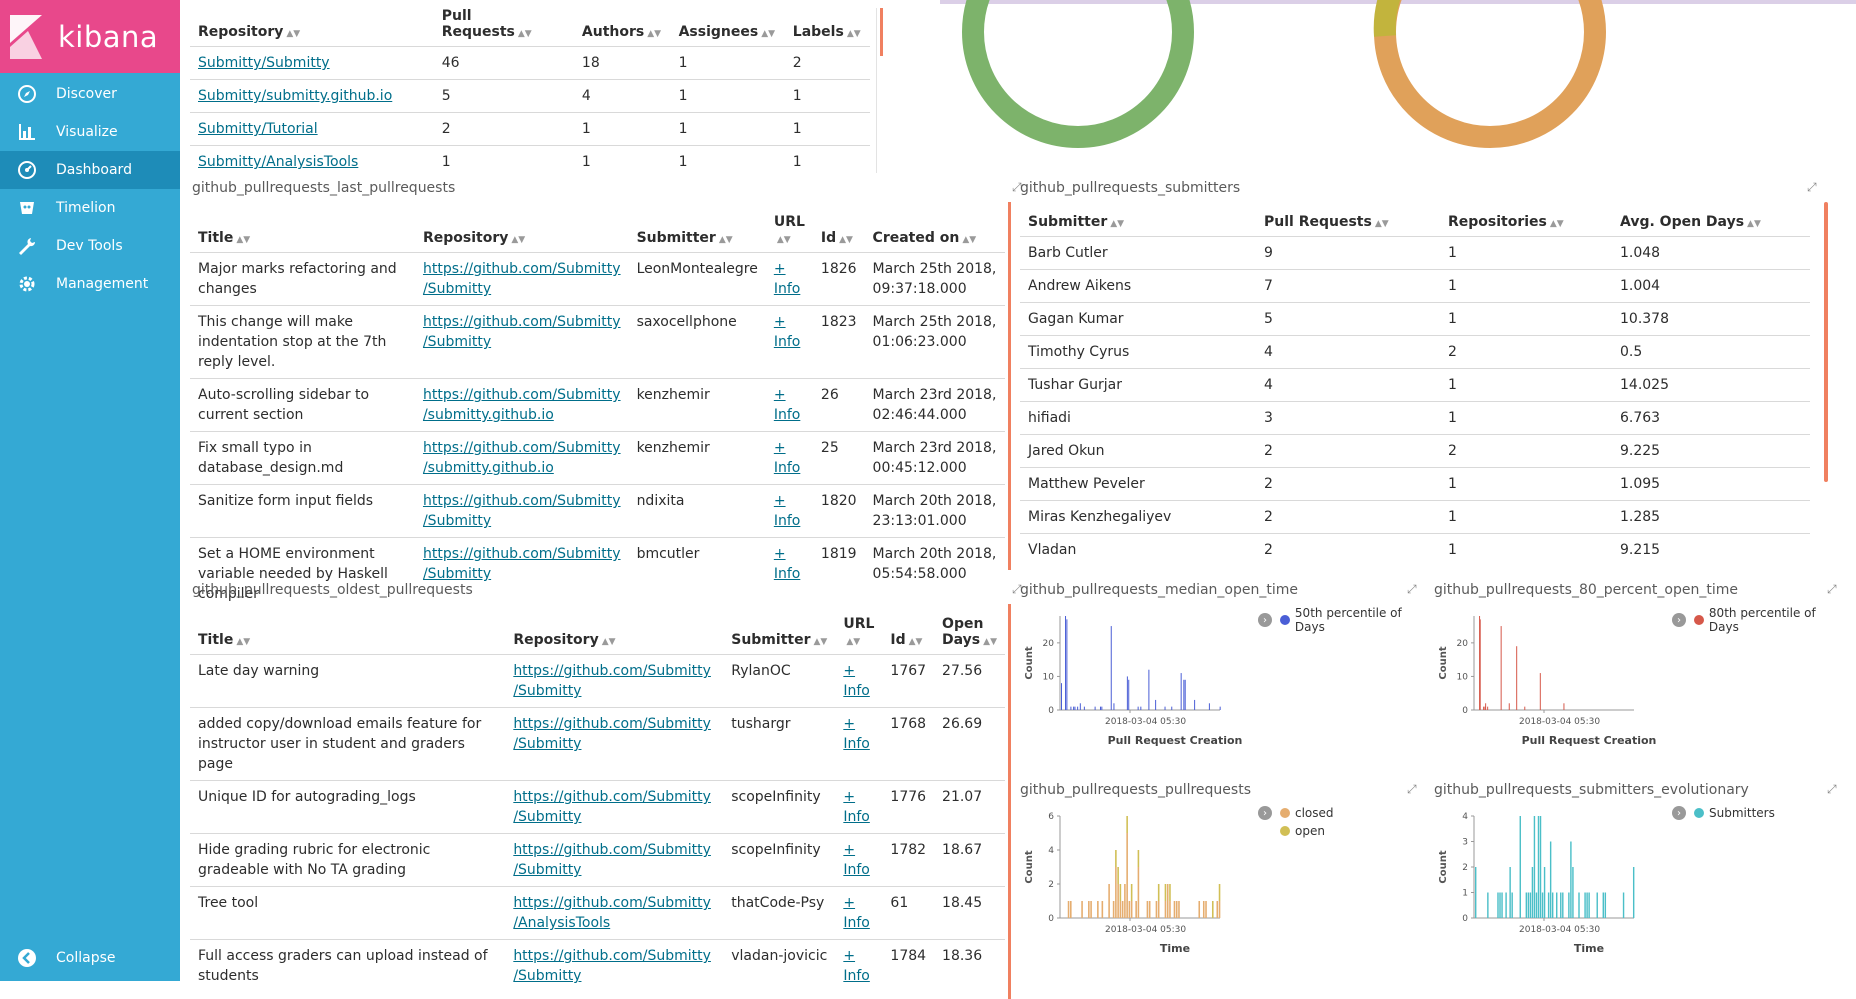 The width and height of the screenshot is (1856, 999). What do you see at coordinates (264, 63) in the screenshot?
I see `repo-link: Submitty/Submitty` at bounding box center [264, 63].